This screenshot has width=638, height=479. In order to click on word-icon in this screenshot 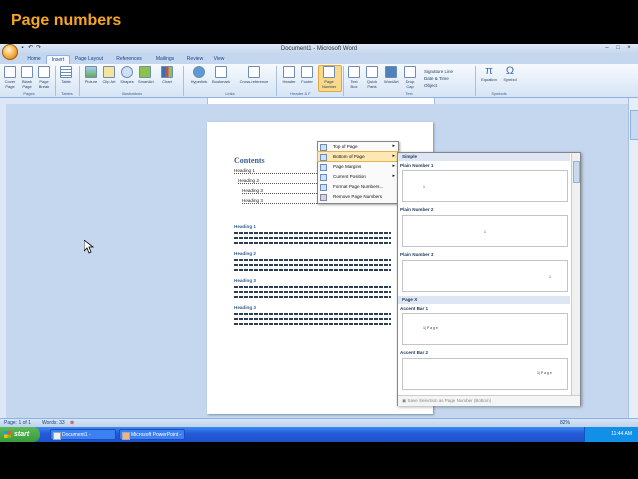, I will do `click(57, 436)`.